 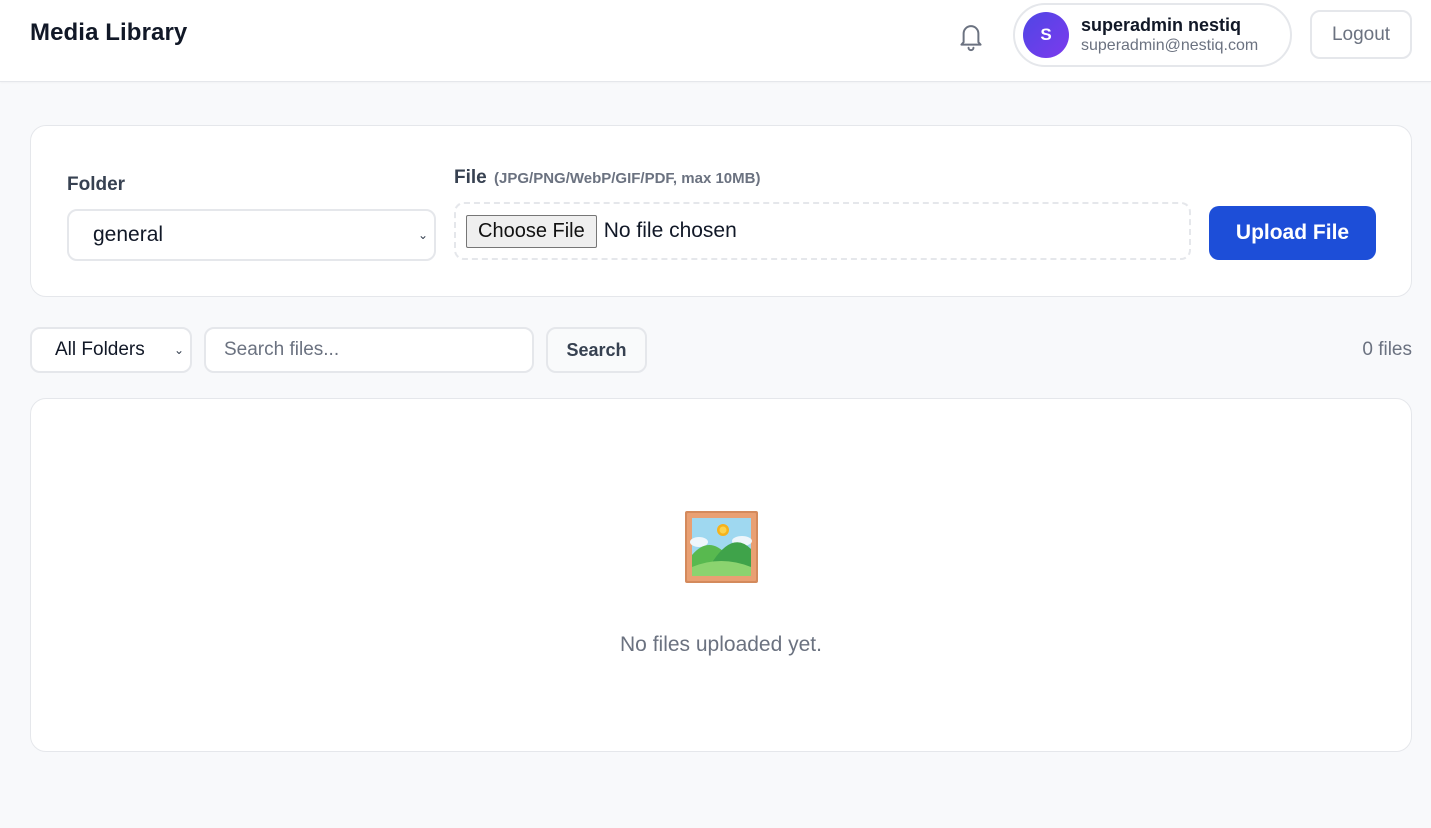 What do you see at coordinates (251, 235) in the screenshot?
I see `folder-select: general ⌄` at bounding box center [251, 235].